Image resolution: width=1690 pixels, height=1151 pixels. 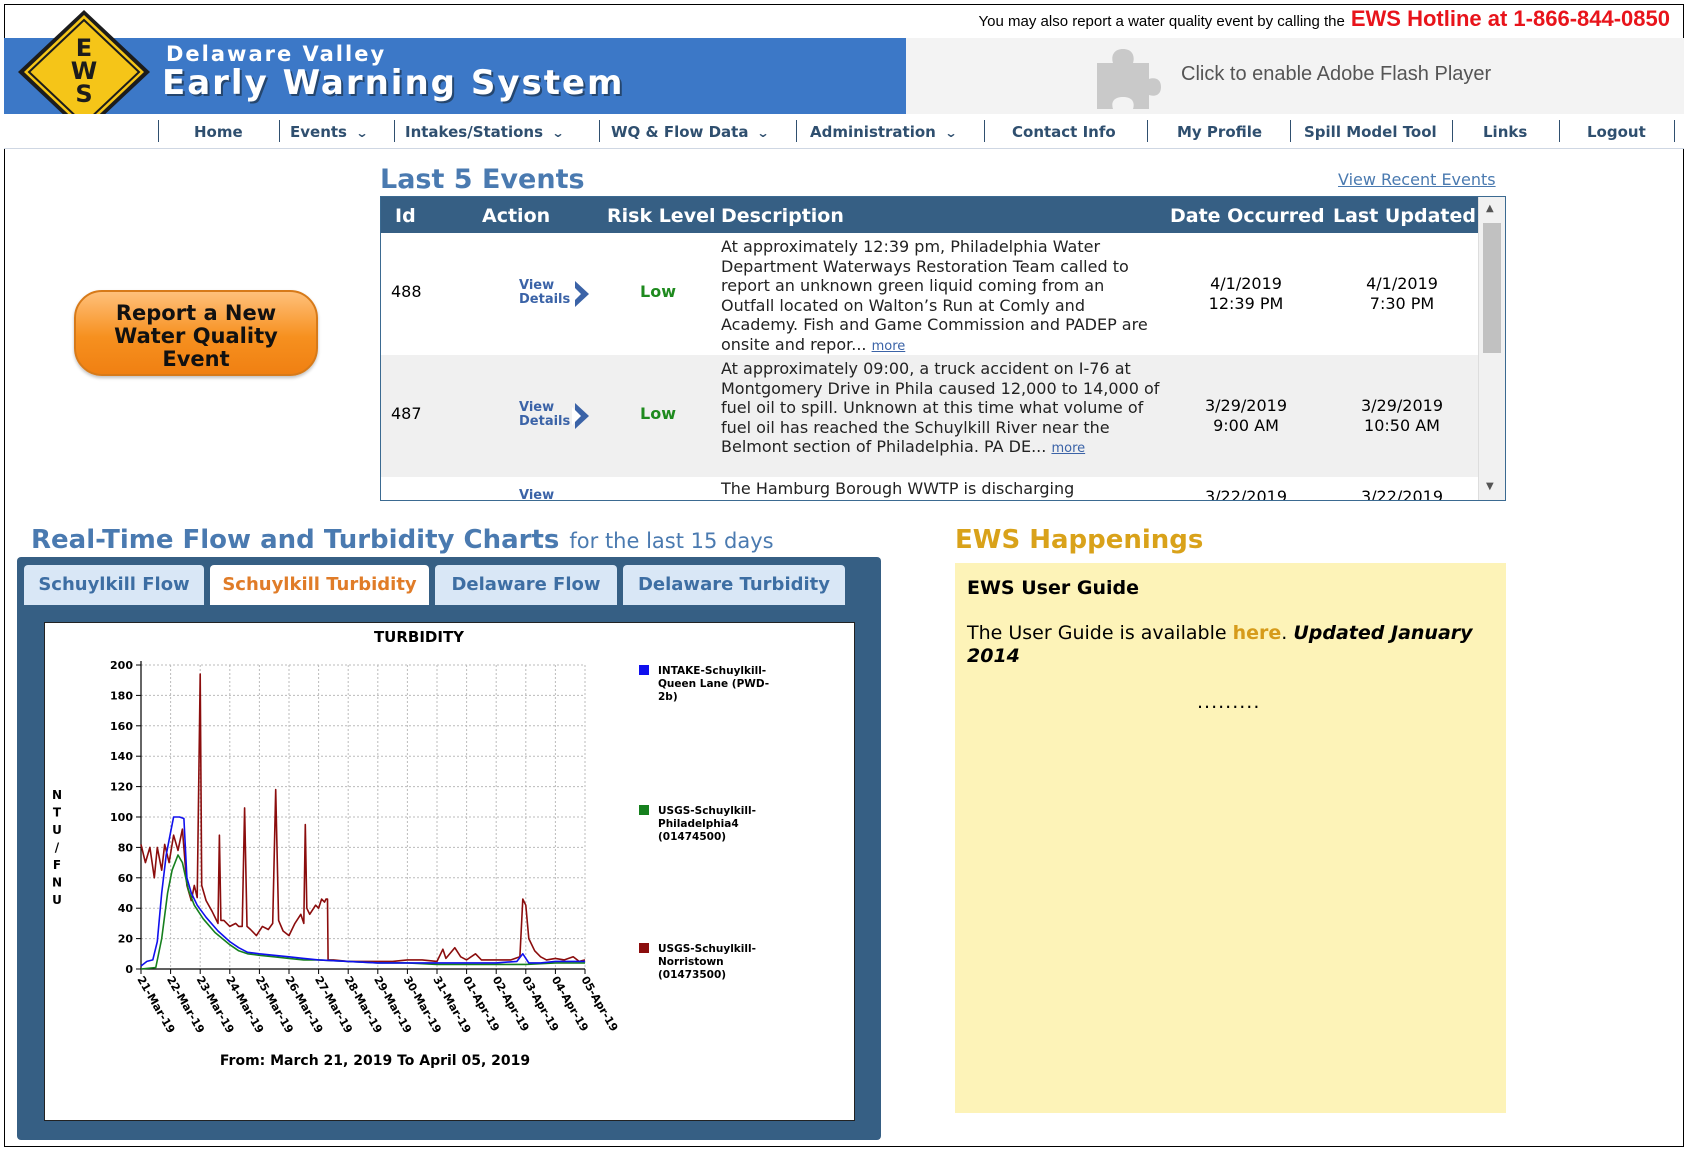 What do you see at coordinates (57, 900) in the screenshot?
I see `y-axis-label: U` at bounding box center [57, 900].